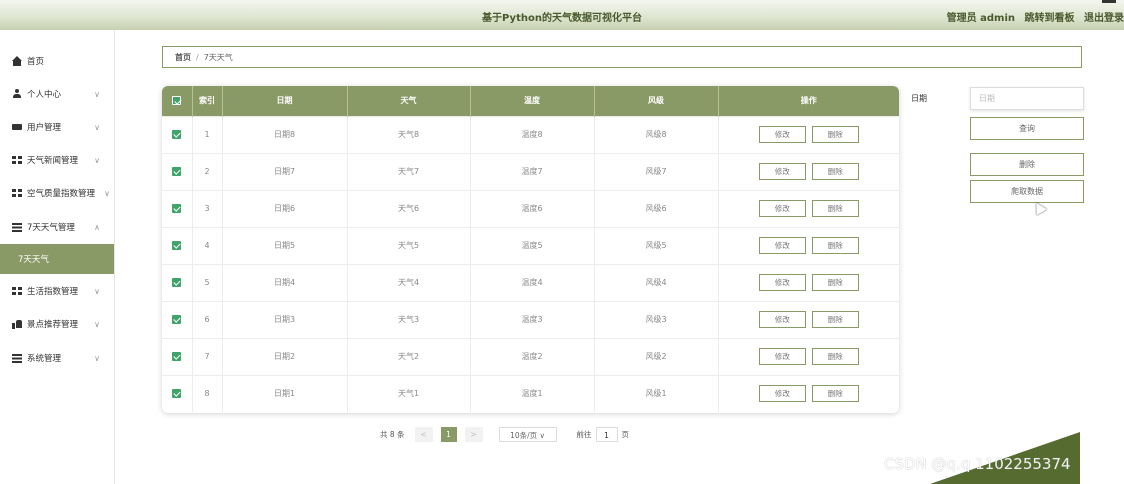 Image resolution: width=1124 pixels, height=484 pixels. What do you see at coordinates (1027, 98) in the screenshot?
I see `date-search-input: 日期` at bounding box center [1027, 98].